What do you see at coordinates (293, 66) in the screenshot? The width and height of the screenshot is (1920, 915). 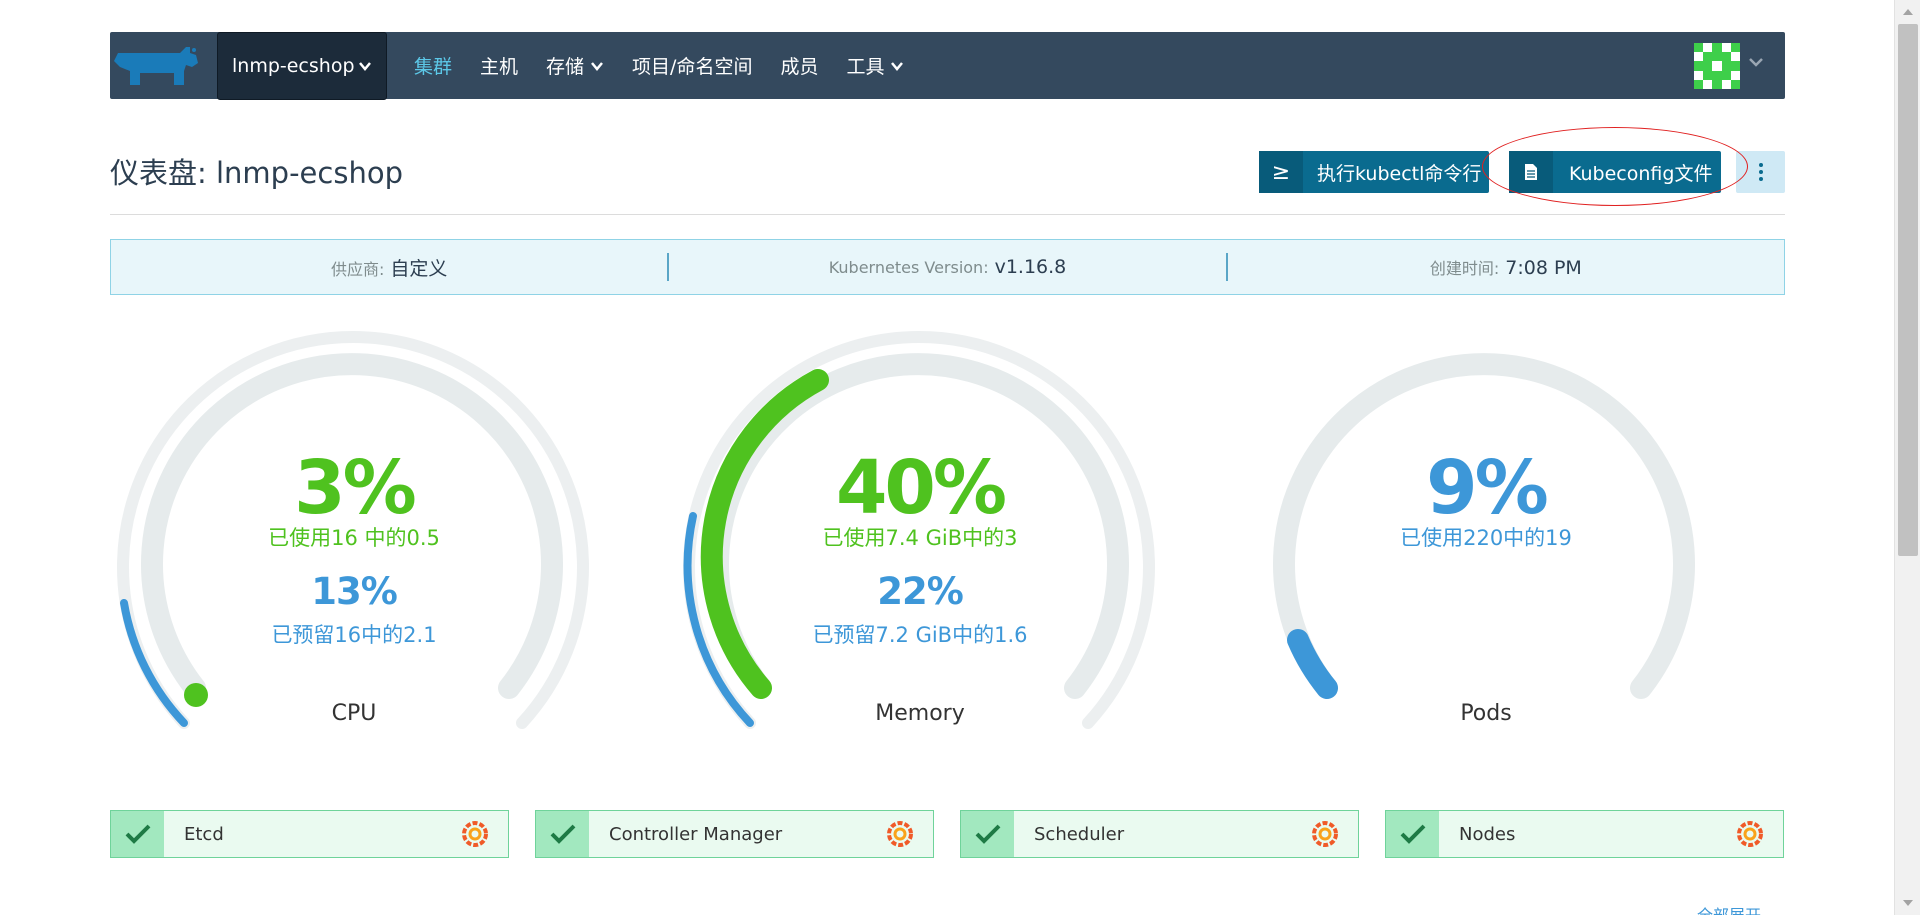 I see `cluster-name: lnmp-ecshop` at bounding box center [293, 66].